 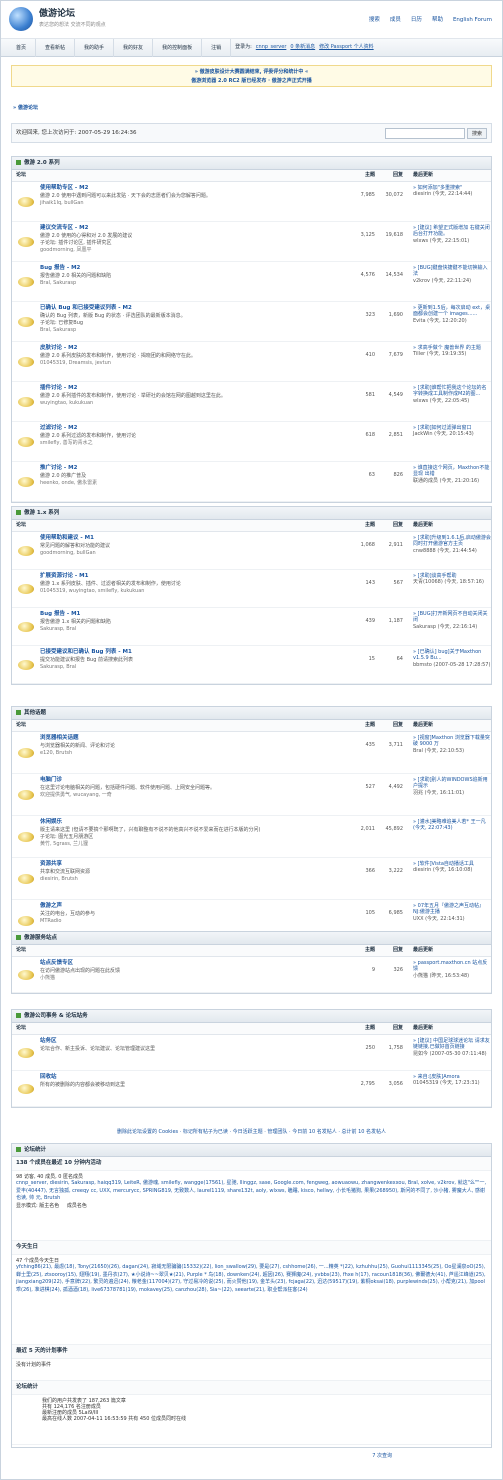 What do you see at coordinates (26, 321) in the screenshot?
I see `forum-status-icon` at bounding box center [26, 321].